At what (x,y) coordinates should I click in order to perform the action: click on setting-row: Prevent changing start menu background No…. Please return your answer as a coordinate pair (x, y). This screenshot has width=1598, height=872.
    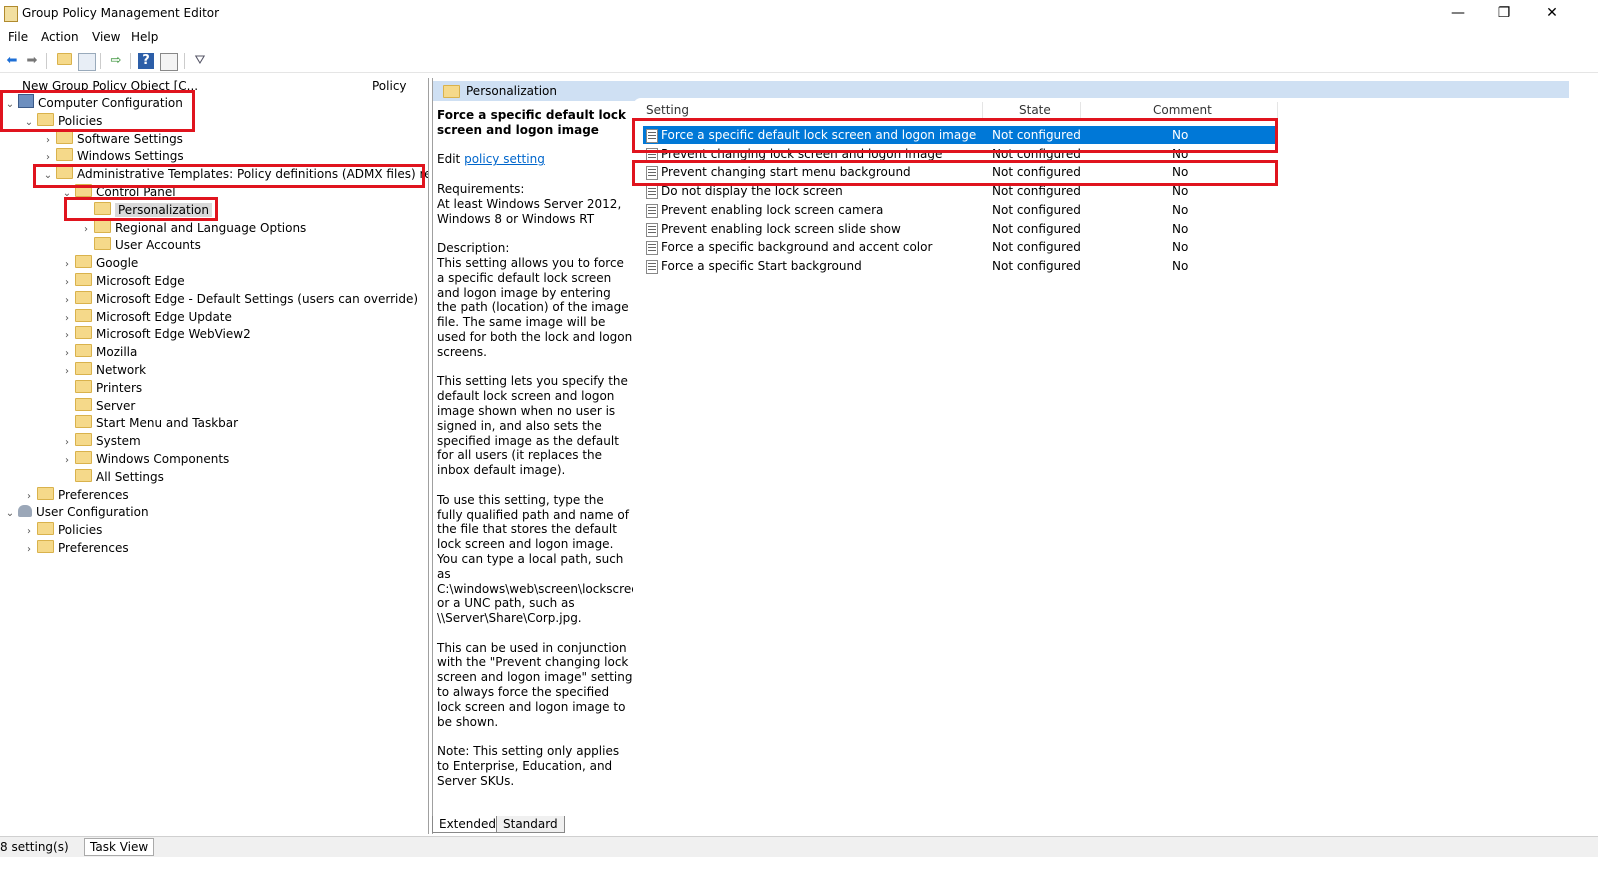
    Looking at the image, I should click on (960, 172).